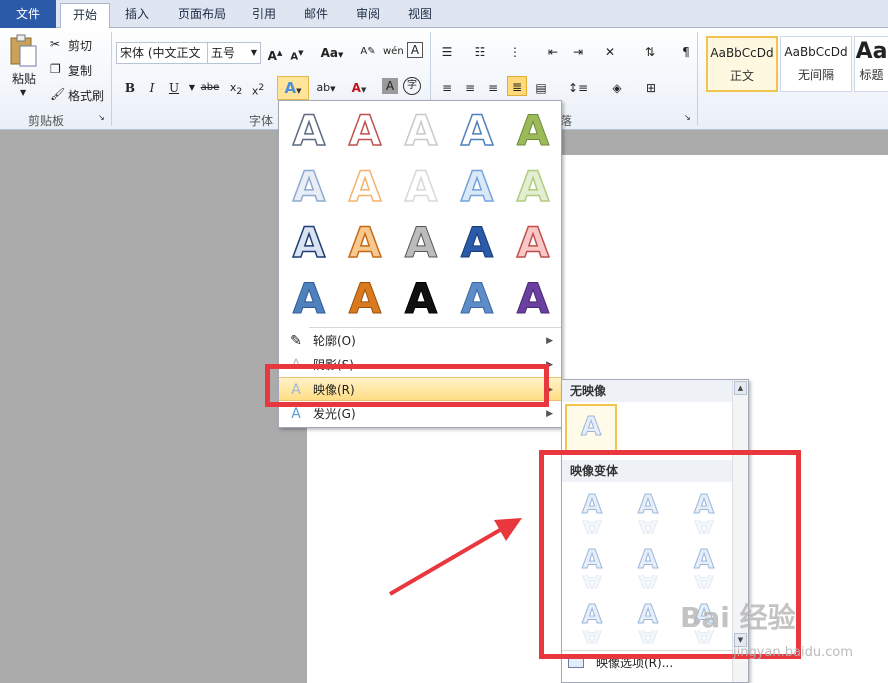 This screenshot has height=683, width=888. What do you see at coordinates (420, 341) in the screenshot?
I see `menu-item-outline: ✎ 轮廓(O) ▶` at bounding box center [420, 341].